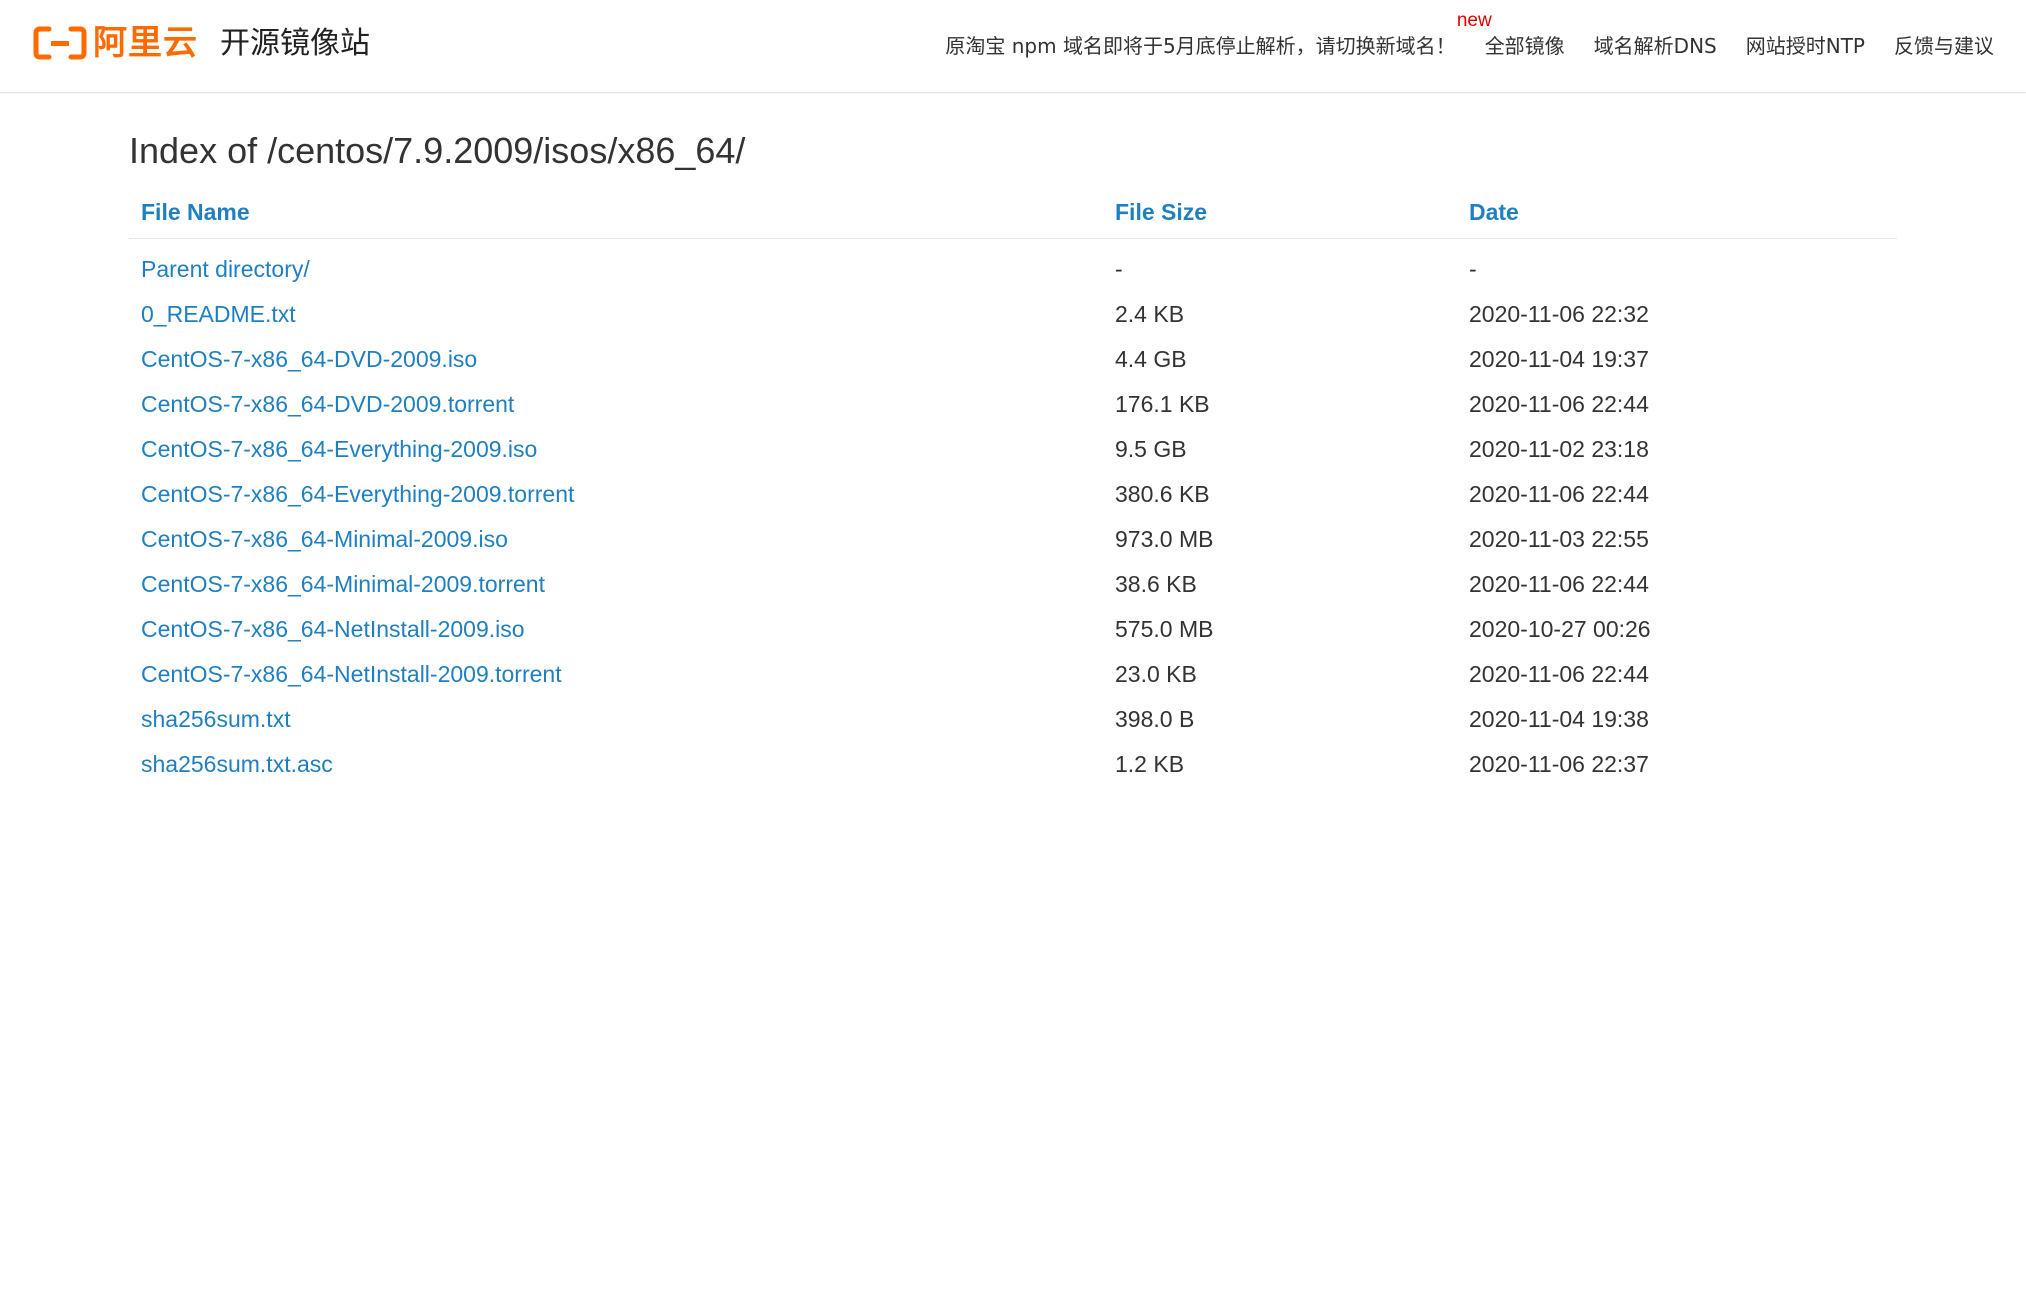 The height and width of the screenshot is (1308, 2026). Describe the element at coordinates (309, 359) in the screenshot. I see `file-link: CentOS-7-x86_64-DVD-2009.iso` at that location.